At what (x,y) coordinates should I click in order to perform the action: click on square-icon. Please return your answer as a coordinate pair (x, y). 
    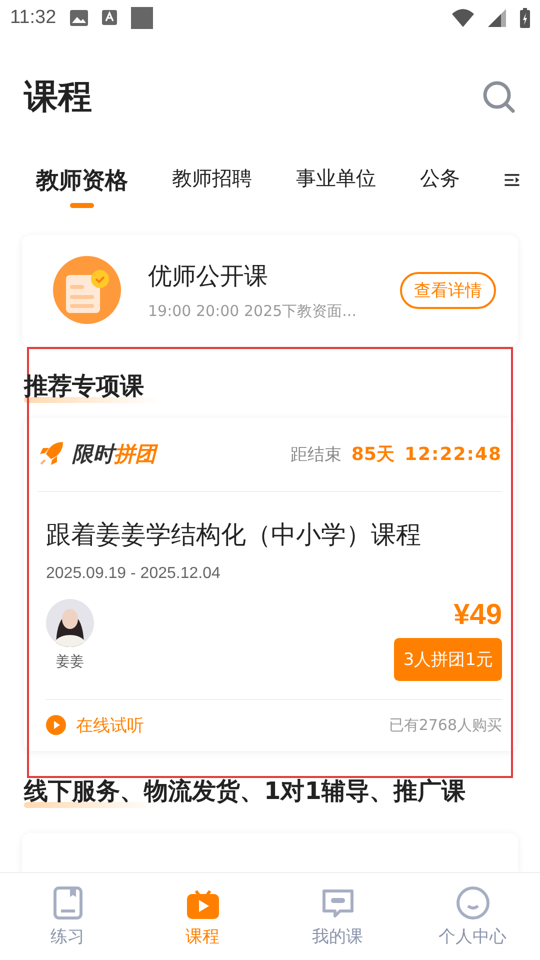
    Looking at the image, I should click on (142, 17).